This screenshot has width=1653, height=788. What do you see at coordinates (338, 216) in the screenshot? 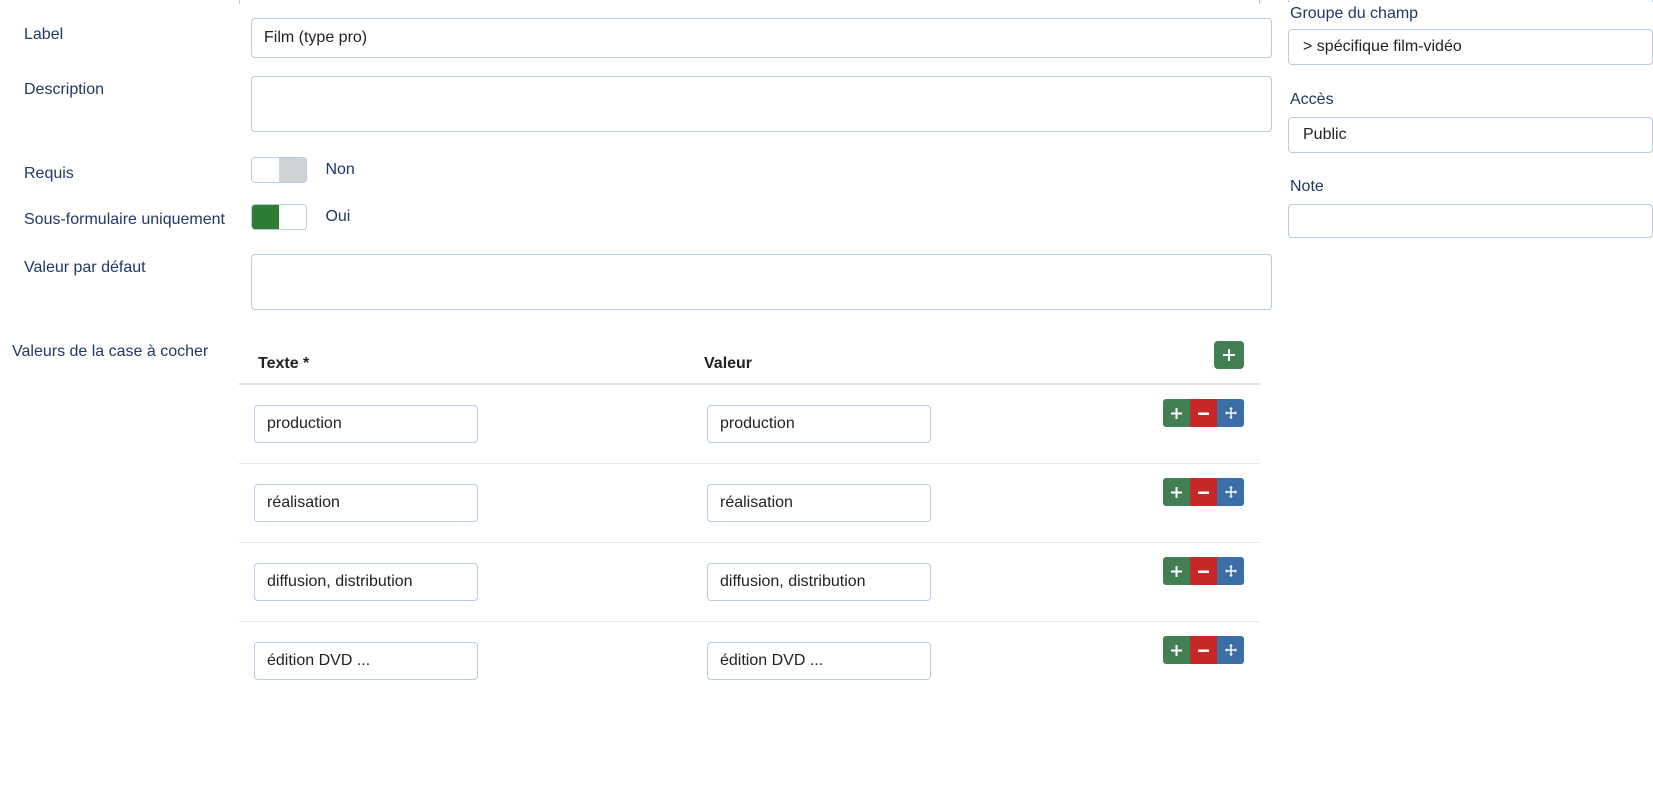
I see `sousformulaire-toggle-state: Oui` at bounding box center [338, 216].